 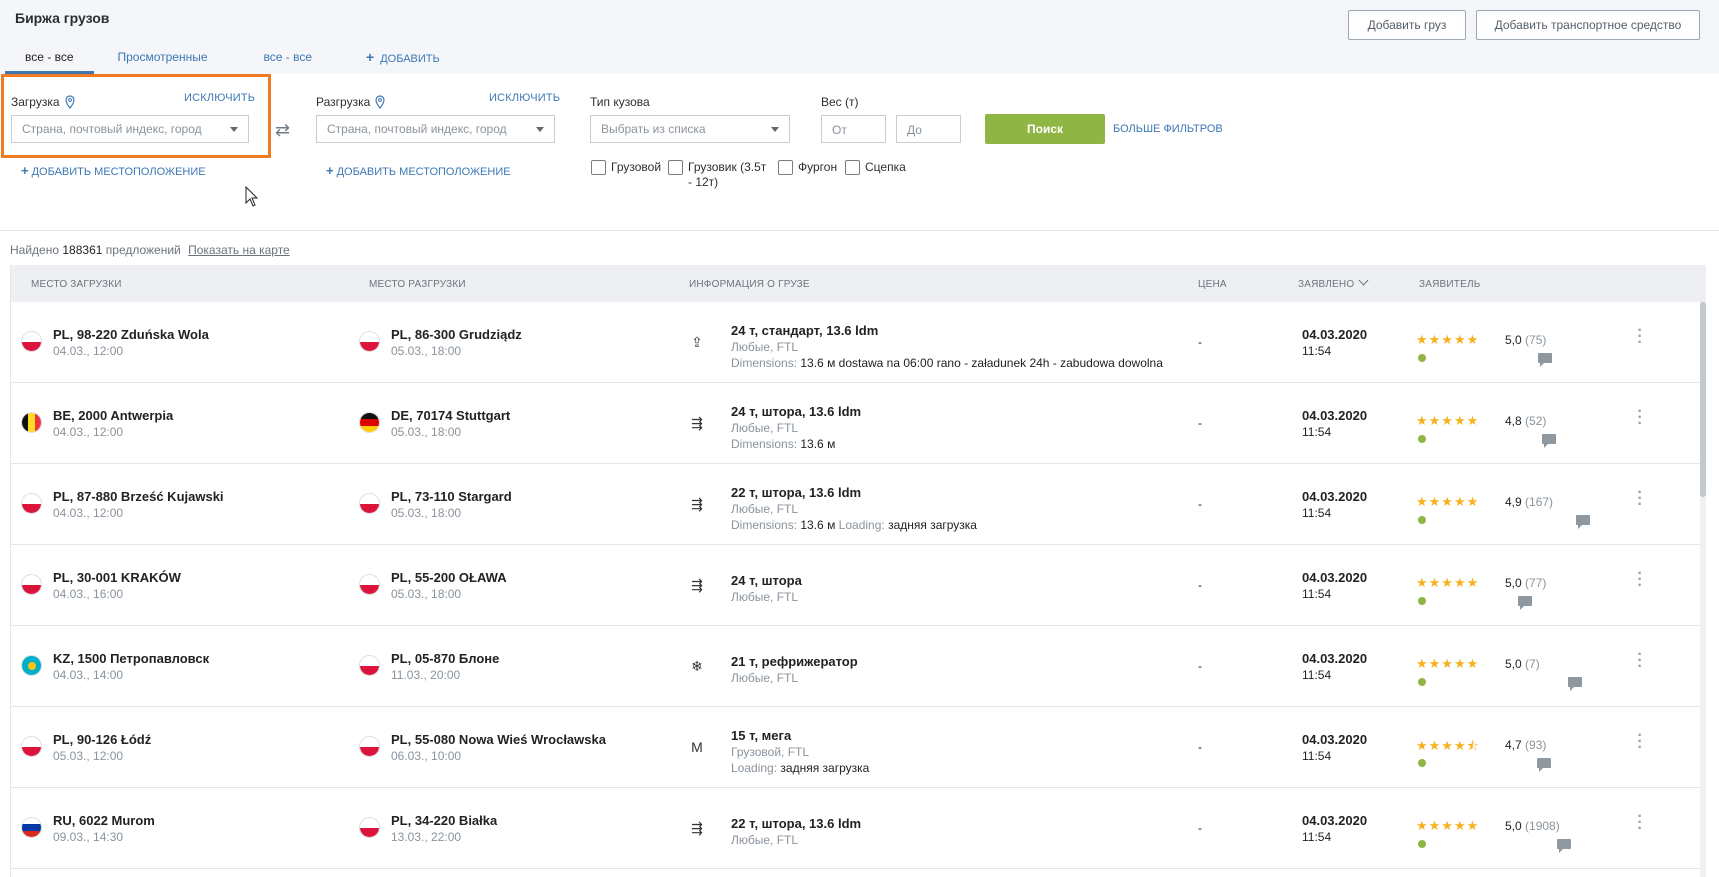 What do you see at coordinates (370, 57) in the screenshot?
I see `plus-icon: +` at bounding box center [370, 57].